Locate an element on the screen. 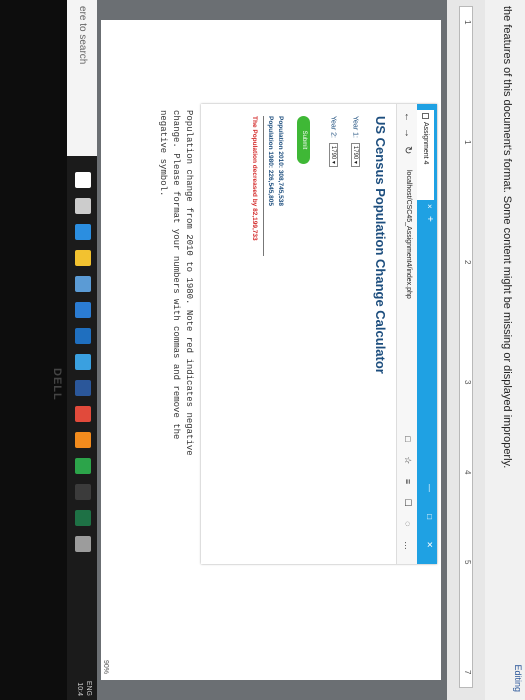 The width and height of the screenshot is (525, 700). editing-status: Editing is located at coordinates (518, 678).